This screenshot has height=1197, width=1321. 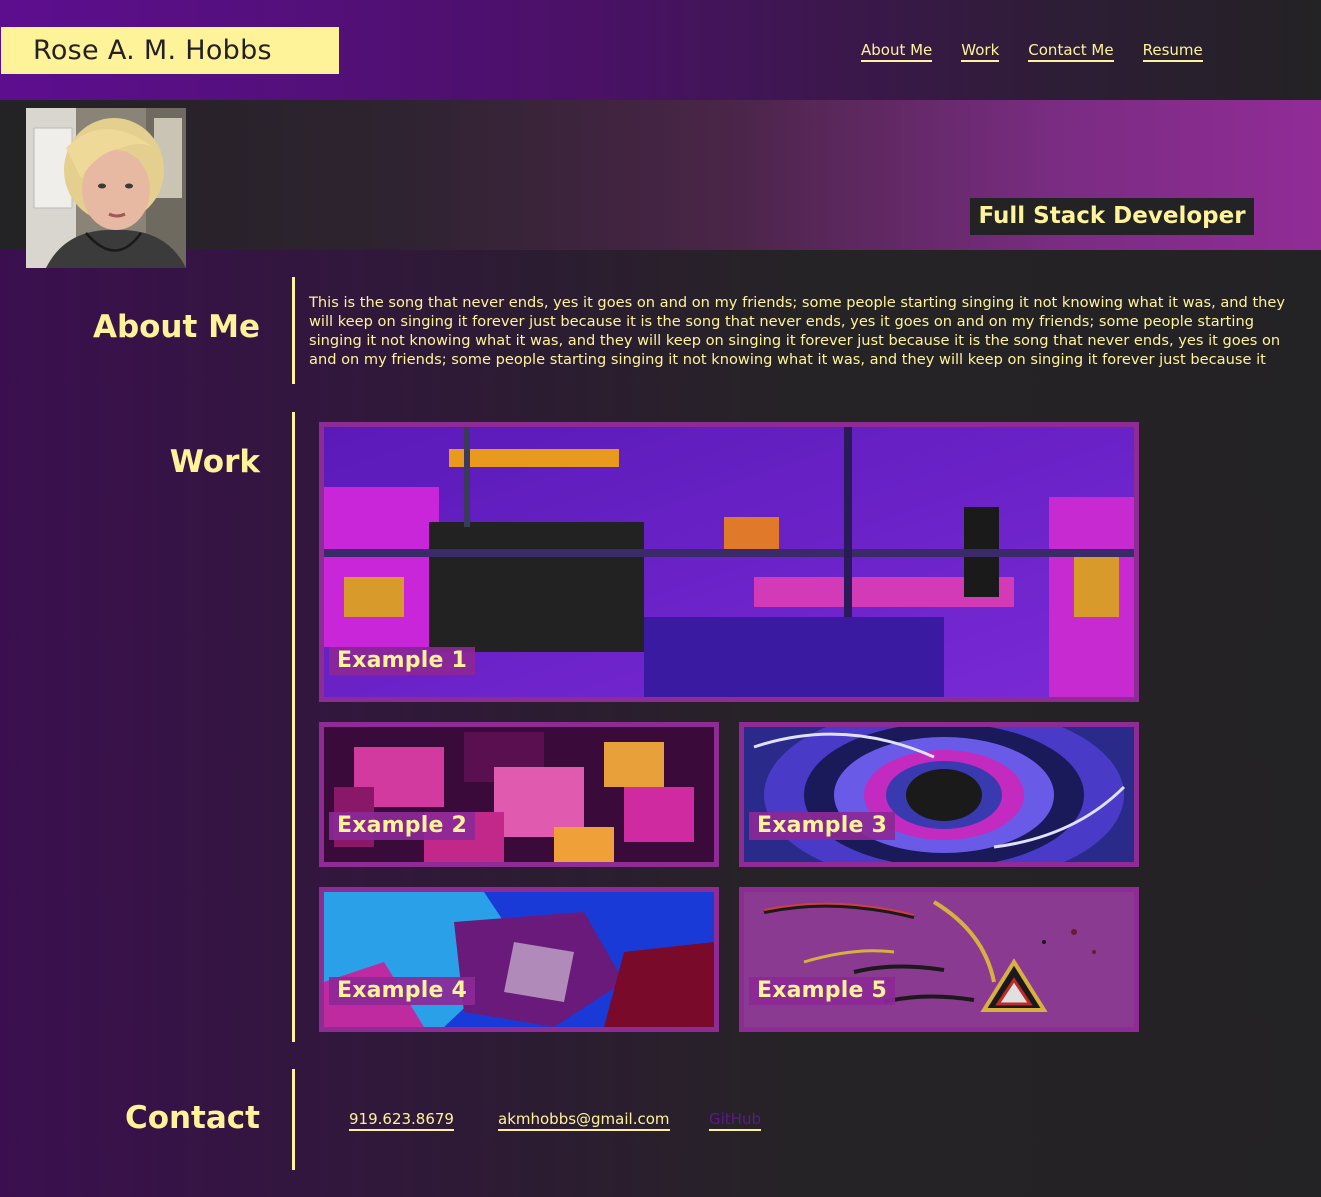 I want to click on work-card-1: Example 1, so click(x=729, y=562).